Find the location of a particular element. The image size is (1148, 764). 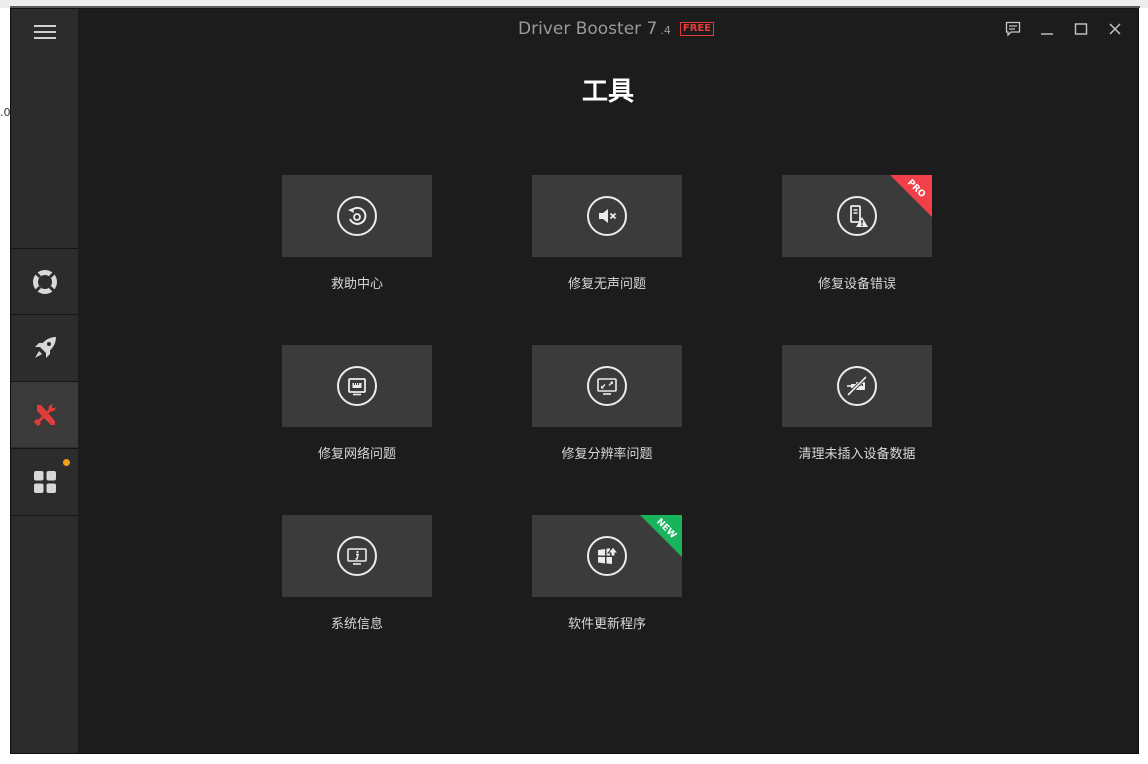

restore-icon is located at coordinates (357, 215).